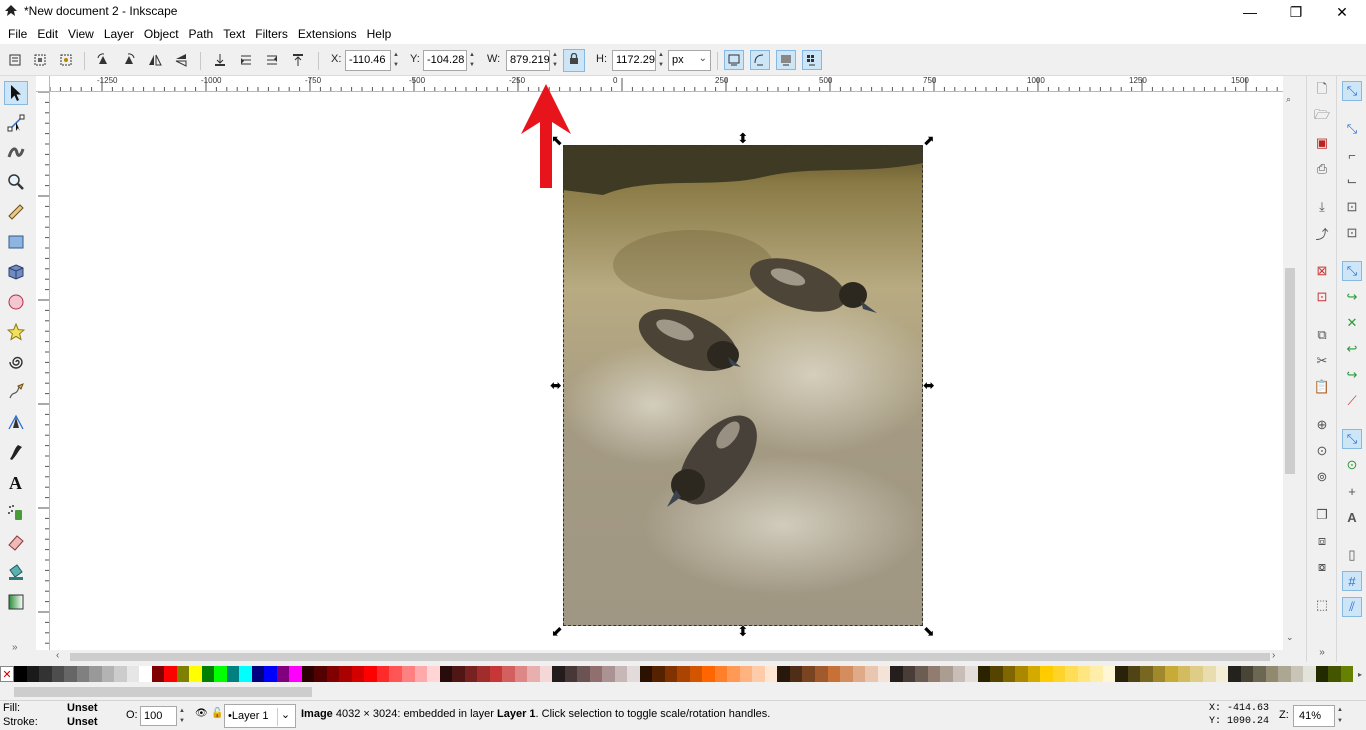 This screenshot has height=730, width=1366. Describe the element at coordinates (1352, 465) in the screenshot. I see `snap-centers-icon: ⊙` at that location.